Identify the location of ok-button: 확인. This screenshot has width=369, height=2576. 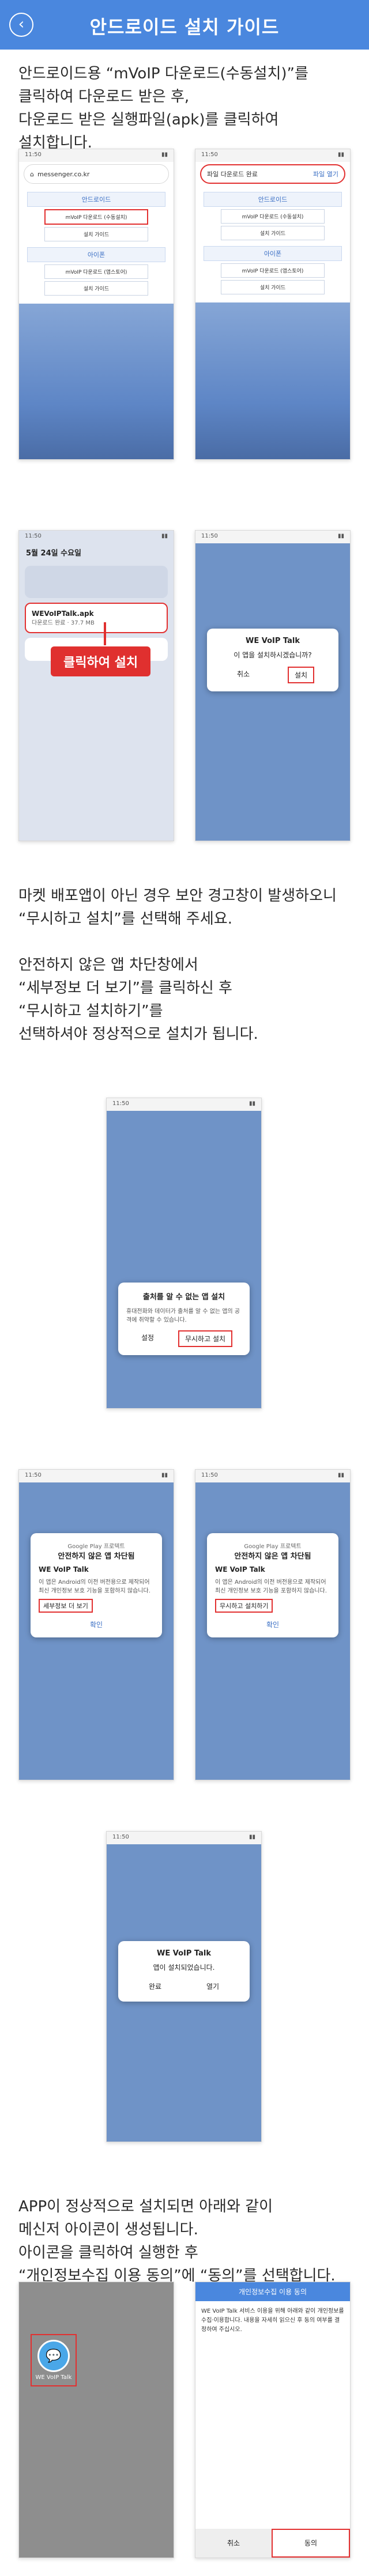
(97, 1624).